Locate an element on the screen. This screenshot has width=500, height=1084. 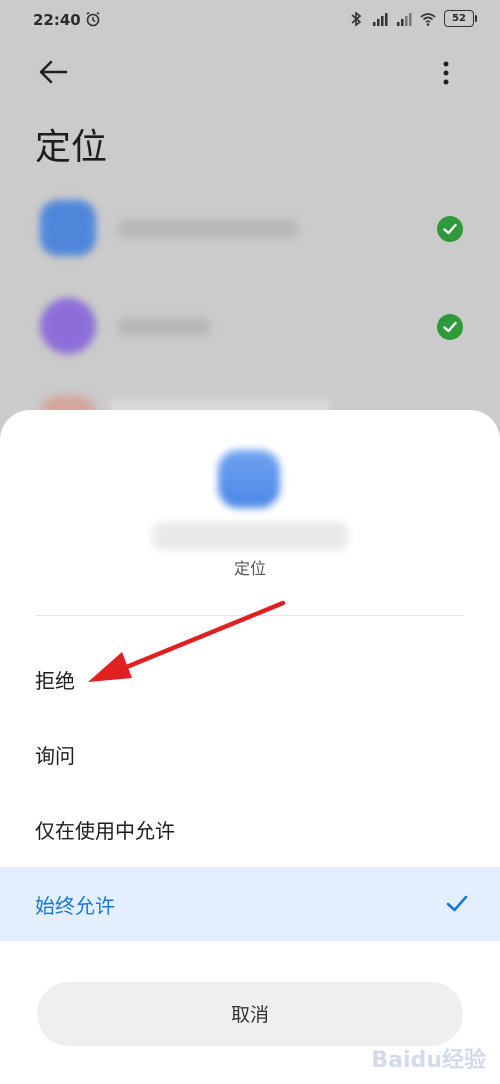
cancel-button: 取消 is located at coordinates (250, 1014).